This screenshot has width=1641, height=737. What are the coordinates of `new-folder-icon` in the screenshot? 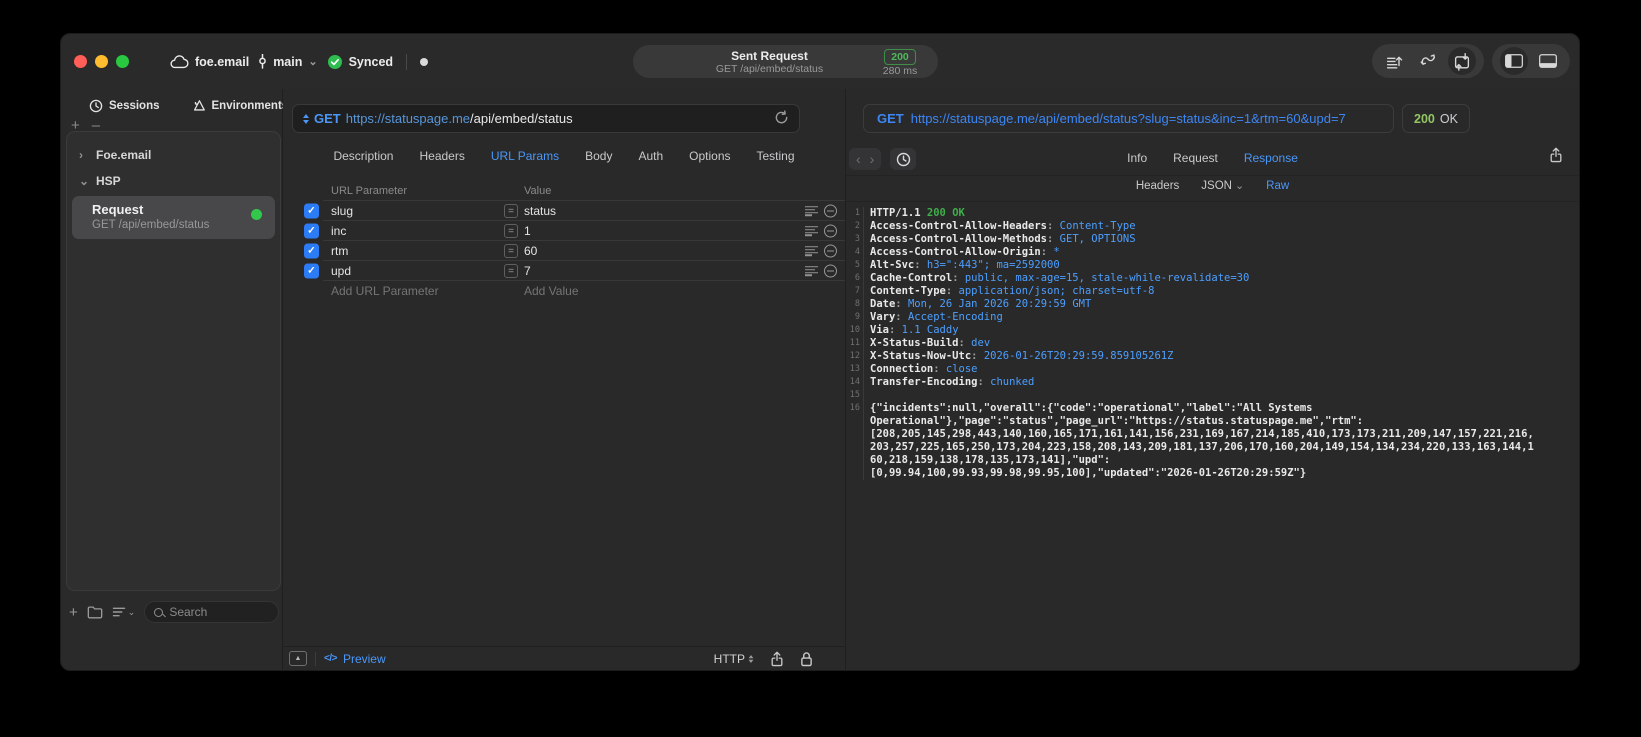 It's located at (95, 612).